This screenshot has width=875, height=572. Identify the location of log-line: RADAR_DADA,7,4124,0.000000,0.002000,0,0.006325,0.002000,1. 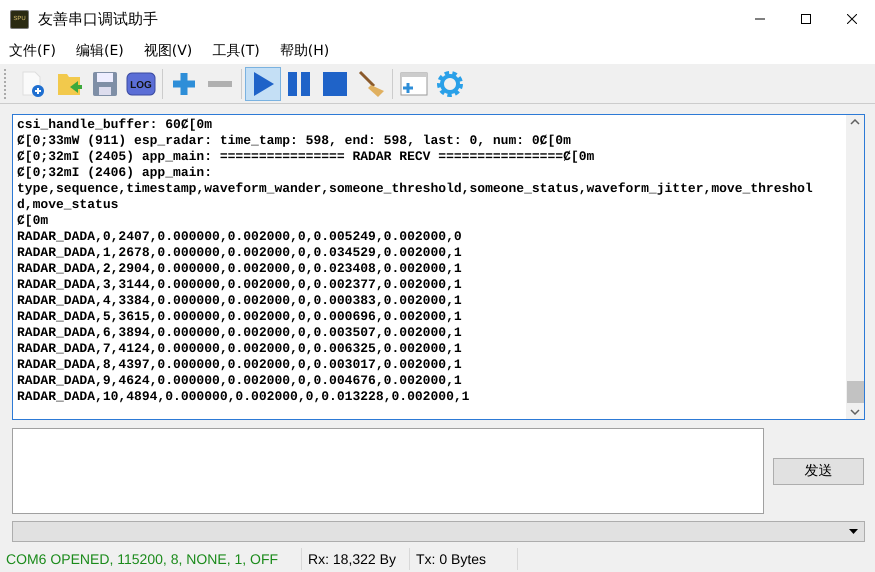
(240, 349).